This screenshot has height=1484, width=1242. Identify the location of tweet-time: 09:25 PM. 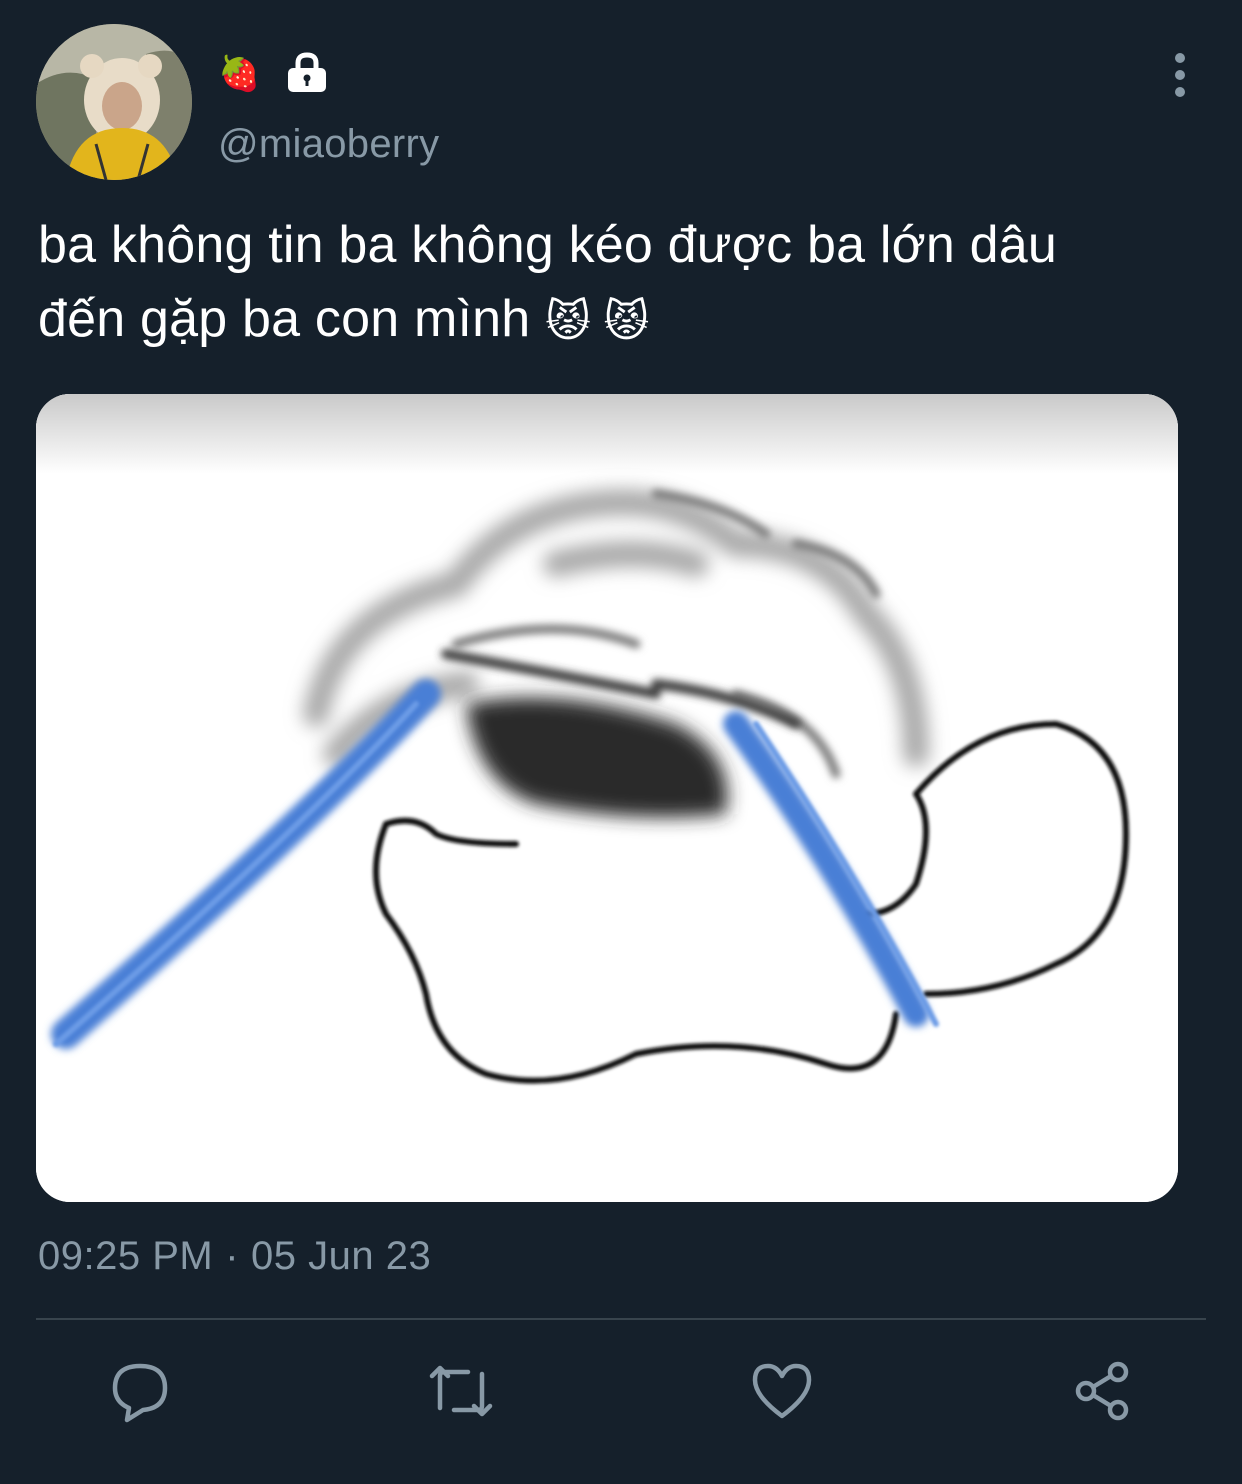
(126, 1256).